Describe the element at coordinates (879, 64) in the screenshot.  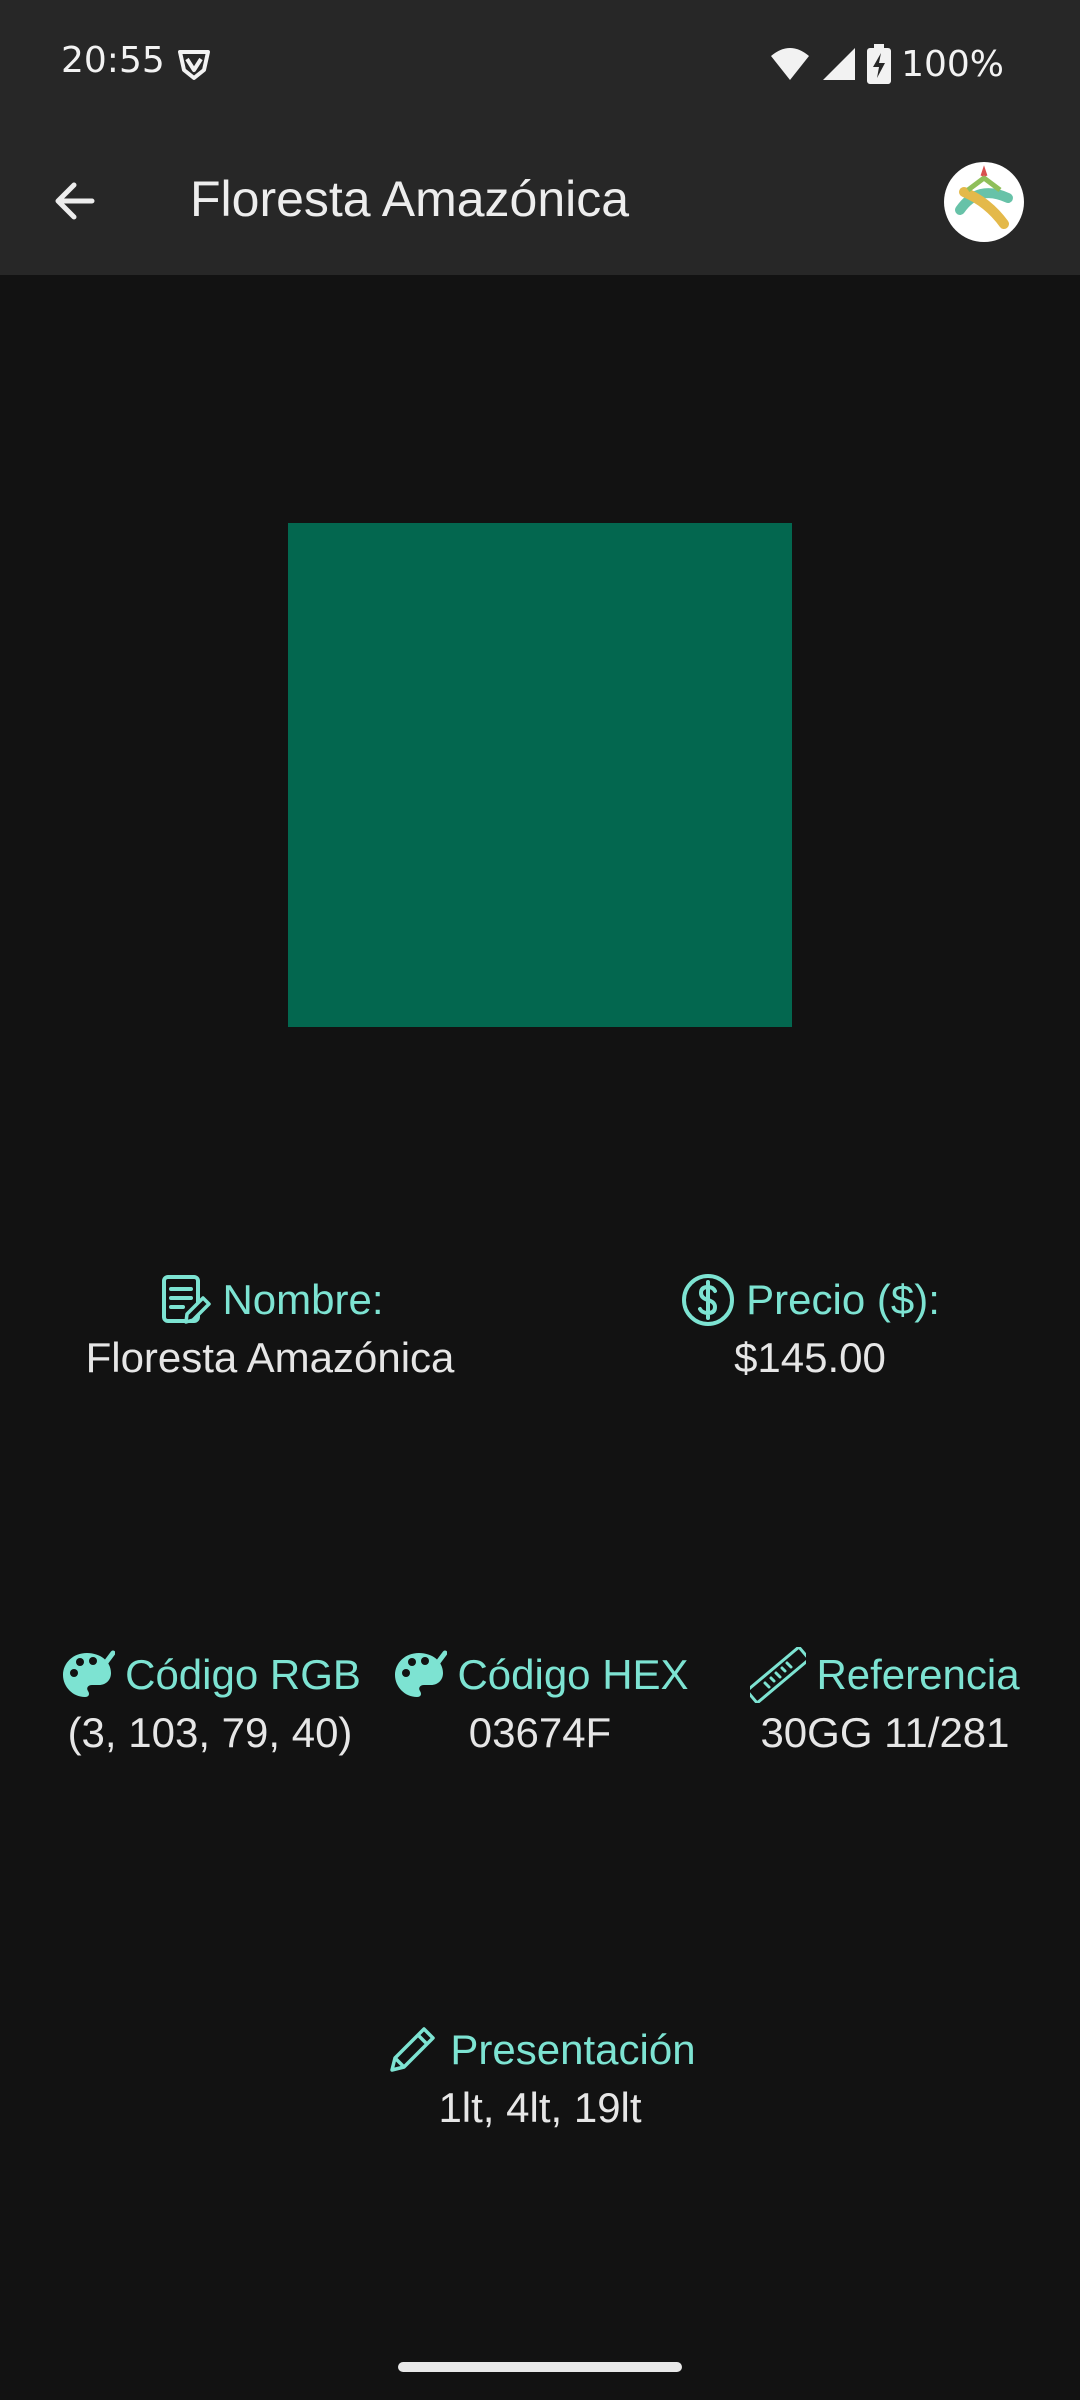
I see `battery-charging-icon` at that location.